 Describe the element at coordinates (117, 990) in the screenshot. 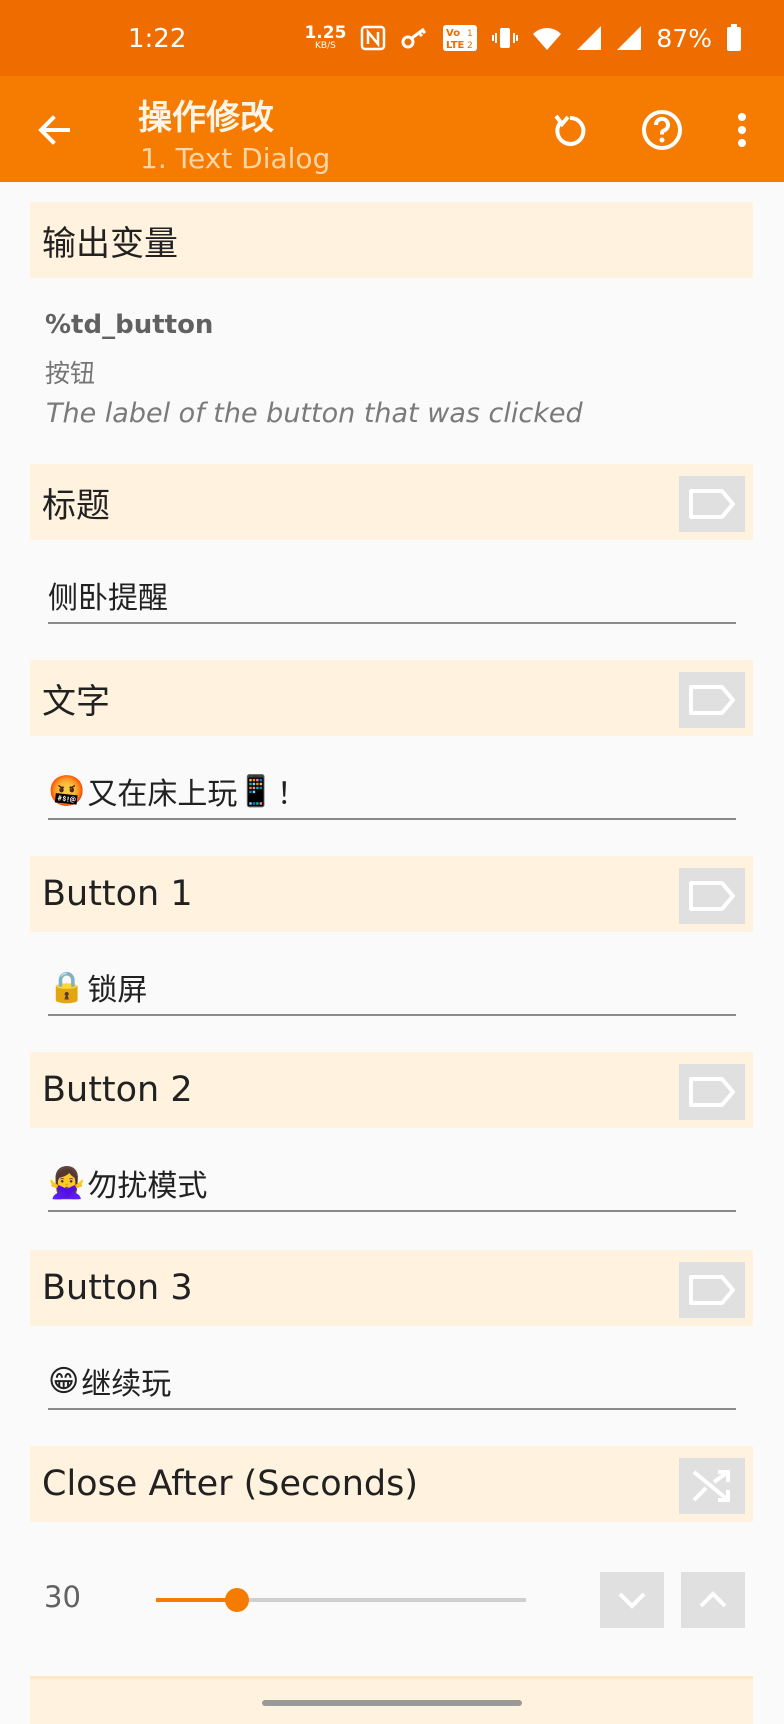

I see `button1-input-value: 锁屏` at that location.